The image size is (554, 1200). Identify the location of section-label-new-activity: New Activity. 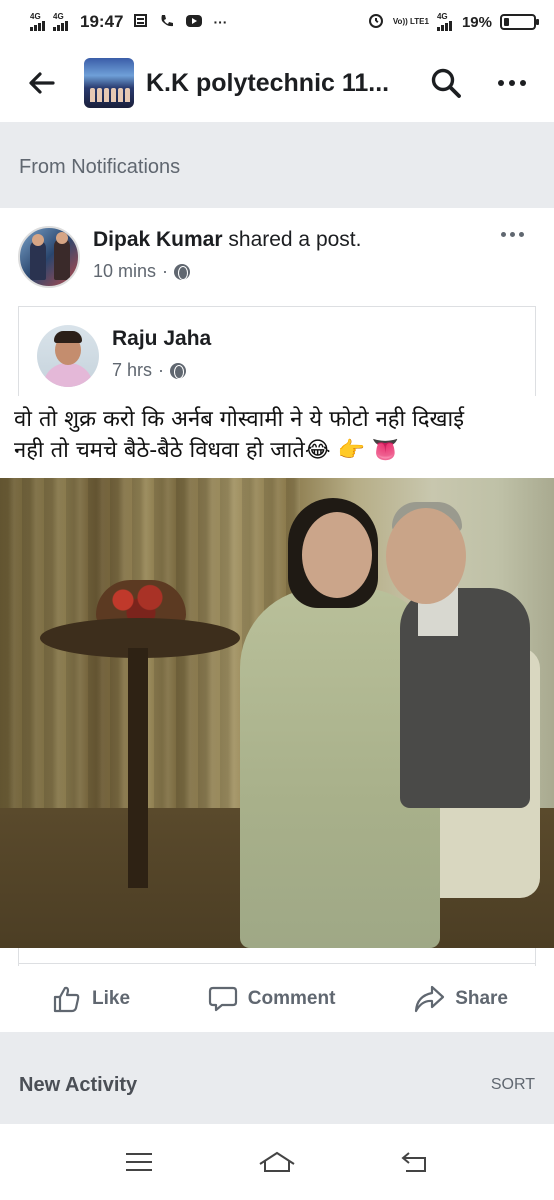
(78, 1085).